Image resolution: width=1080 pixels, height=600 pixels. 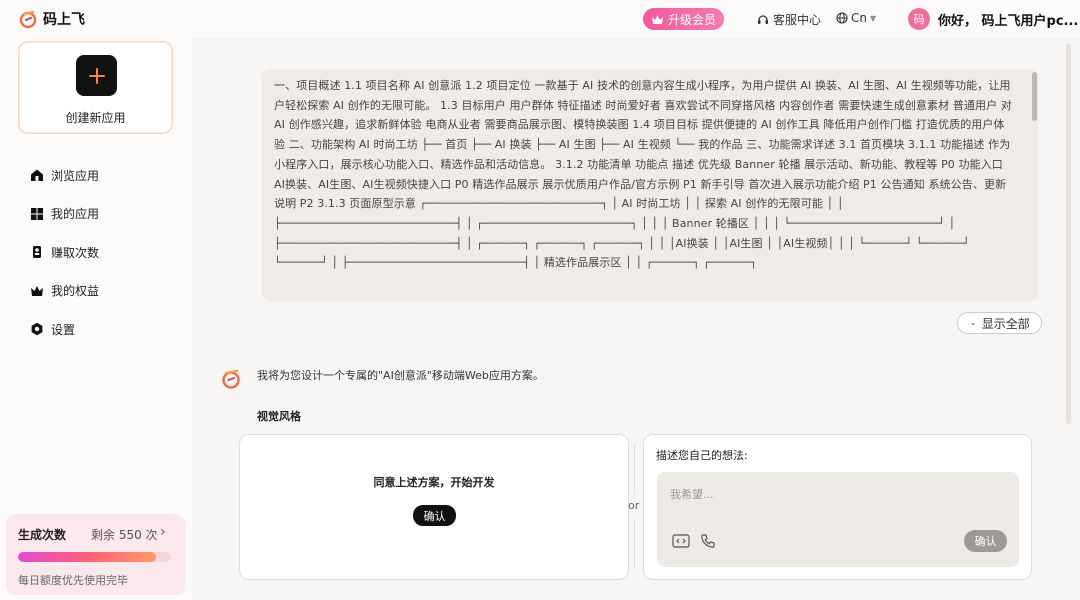 I want to click on sidebar-item-my-apps: 我的应用, so click(x=64, y=214).